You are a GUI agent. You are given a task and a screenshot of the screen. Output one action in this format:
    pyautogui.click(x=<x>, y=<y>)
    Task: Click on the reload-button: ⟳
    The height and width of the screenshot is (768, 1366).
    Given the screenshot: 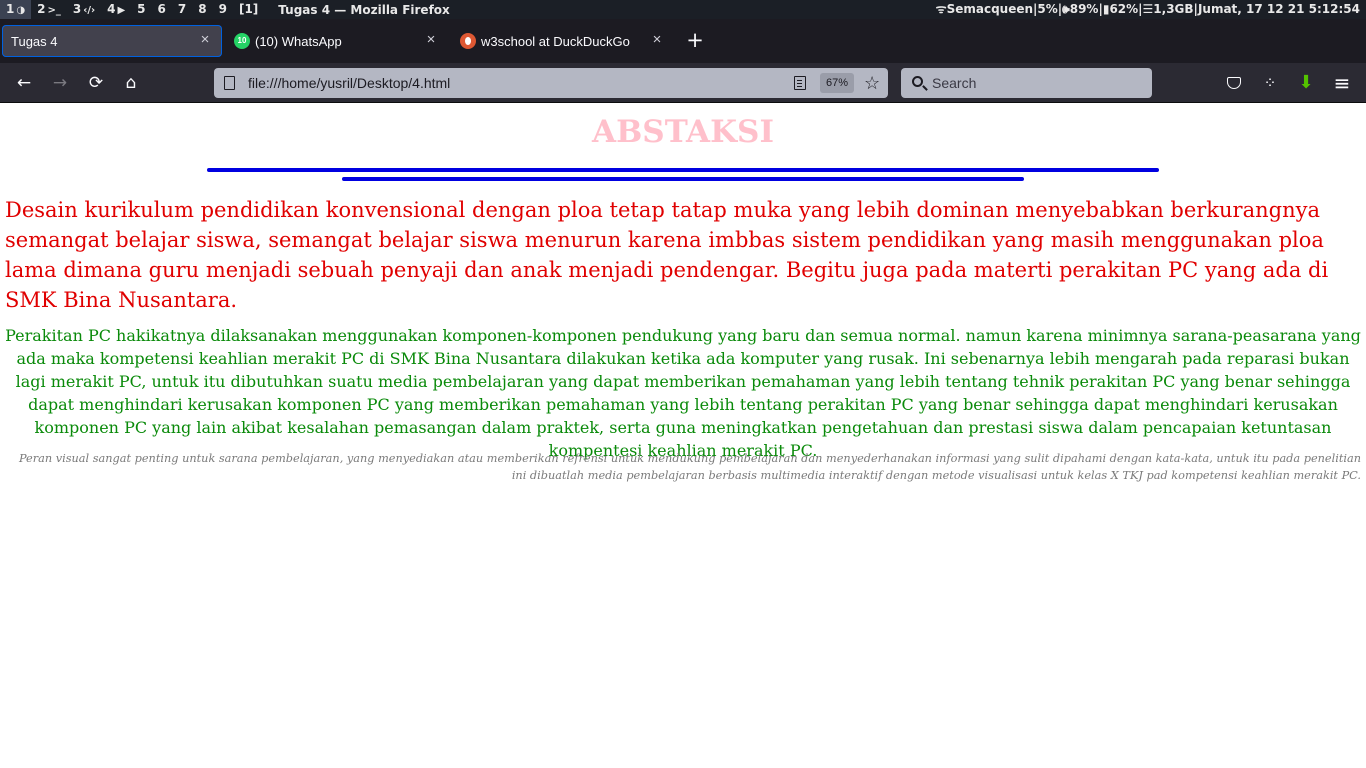 What is the action you would take?
    pyautogui.click(x=96, y=83)
    